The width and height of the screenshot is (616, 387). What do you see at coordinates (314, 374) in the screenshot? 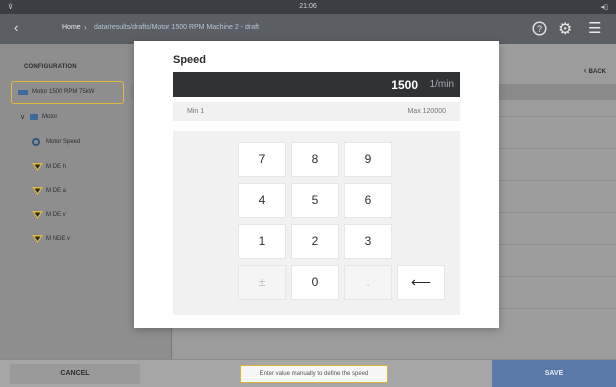
I see `hint-text: Enter value manually to define the speed` at bounding box center [314, 374].